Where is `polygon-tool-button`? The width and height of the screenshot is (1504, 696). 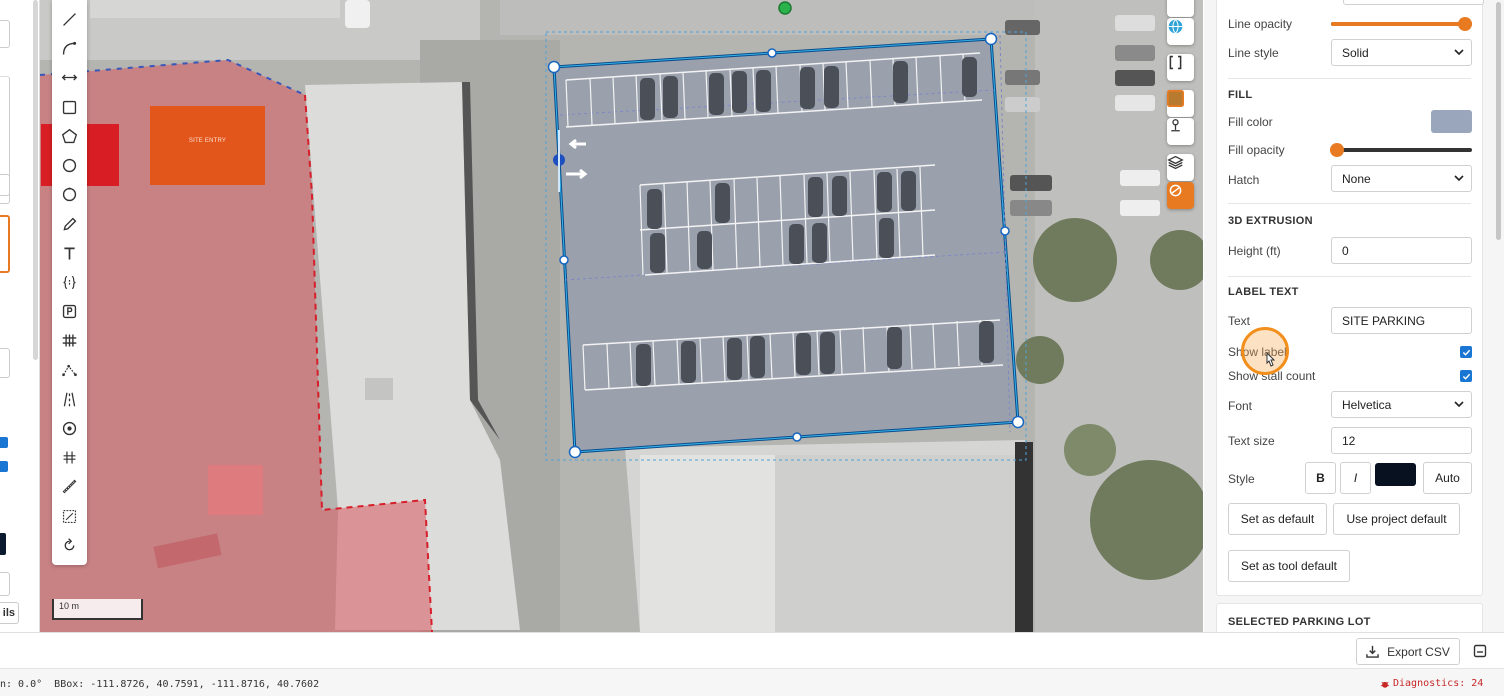
polygon-tool-button is located at coordinates (69, 136).